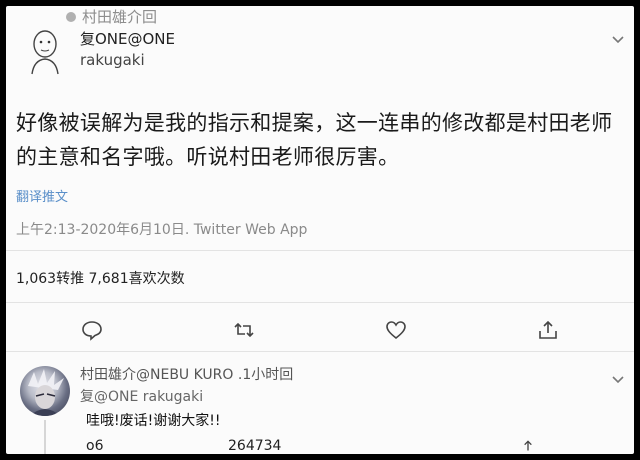 The height and width of the screenshot is (460, 640). What do you see at coordinates (161, 229) in the screenshot?
I see `tweet-timestamp: 上午2:13-2020年6月10日. Twitter Web App` at bounding box center [161, 229].